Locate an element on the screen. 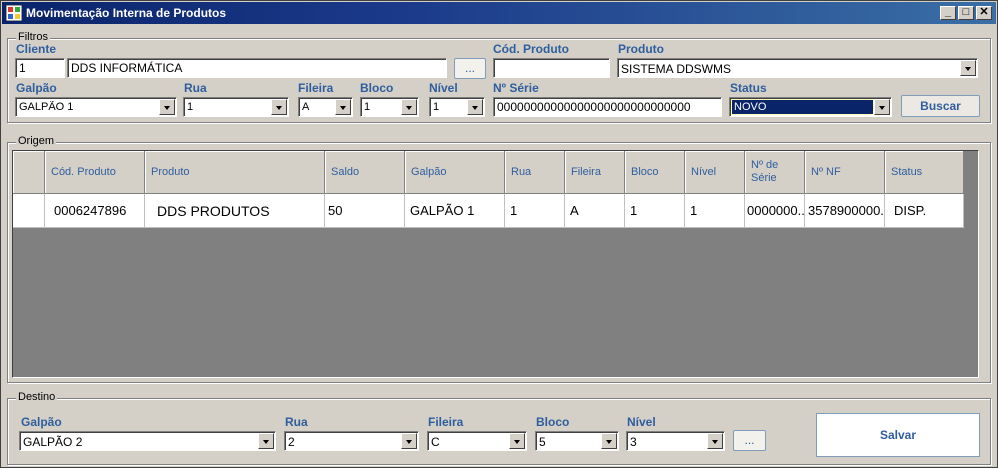 Image resolution: width=998 pixels, height=468 pixels. produto-select-value: SISTEMA DDSWMS is located at coordinates (676, 69).